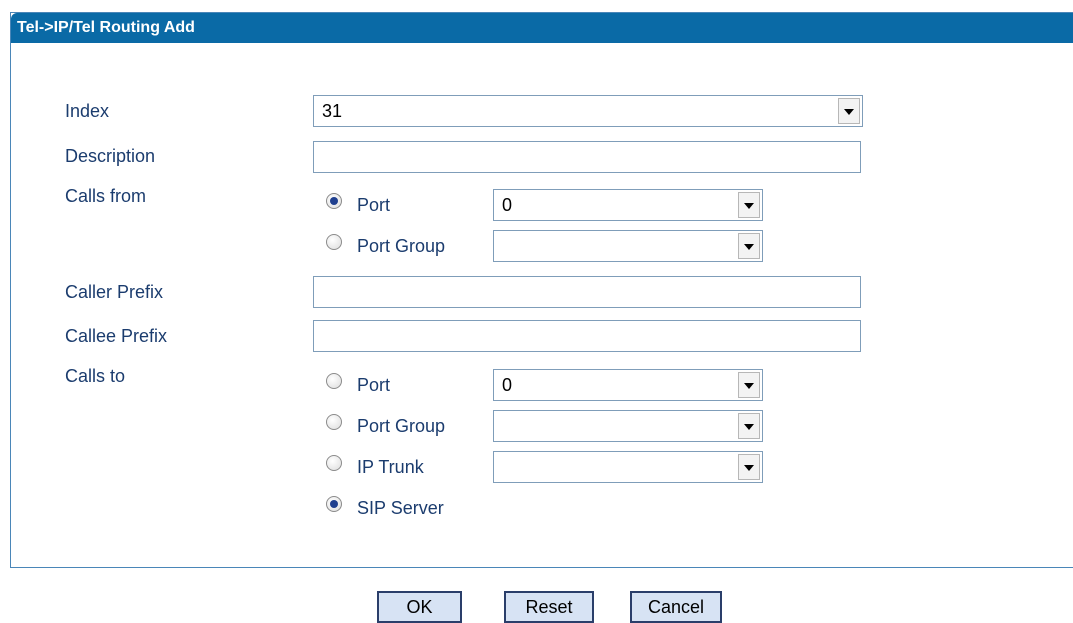  What do you see at coordinates (400, 508) in the screenshot?
I see `calls-to-sip-server-label: SIP Server` at bounding box center [400, 508].